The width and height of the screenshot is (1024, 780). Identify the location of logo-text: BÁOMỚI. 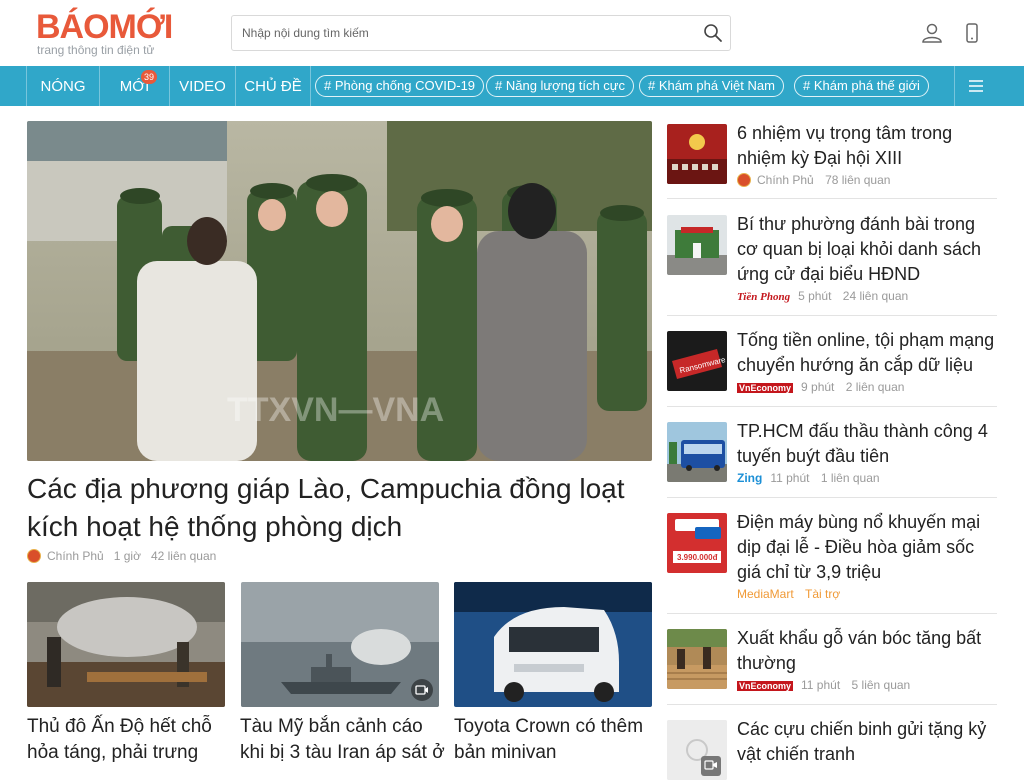
(104, 27).